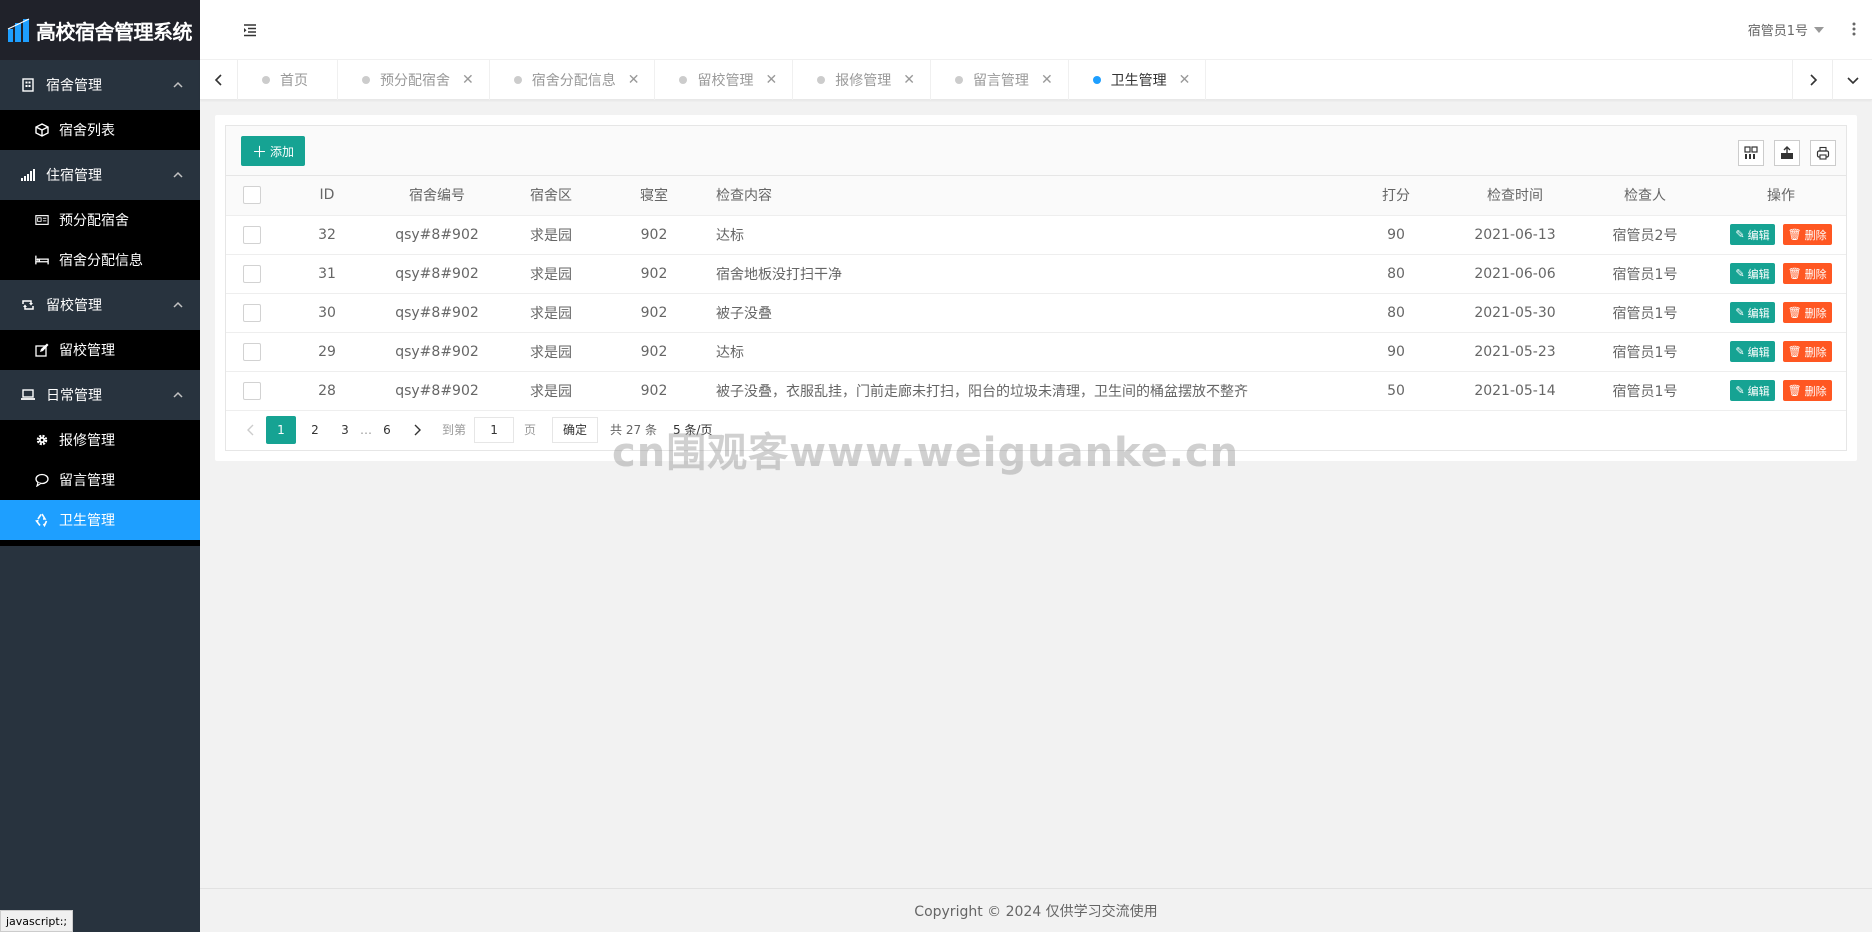  What do you see at coordinates (100, 480) in the screenshot?
I see `sidebar-item-message: 留言管理` at bounding box center [100, 480].